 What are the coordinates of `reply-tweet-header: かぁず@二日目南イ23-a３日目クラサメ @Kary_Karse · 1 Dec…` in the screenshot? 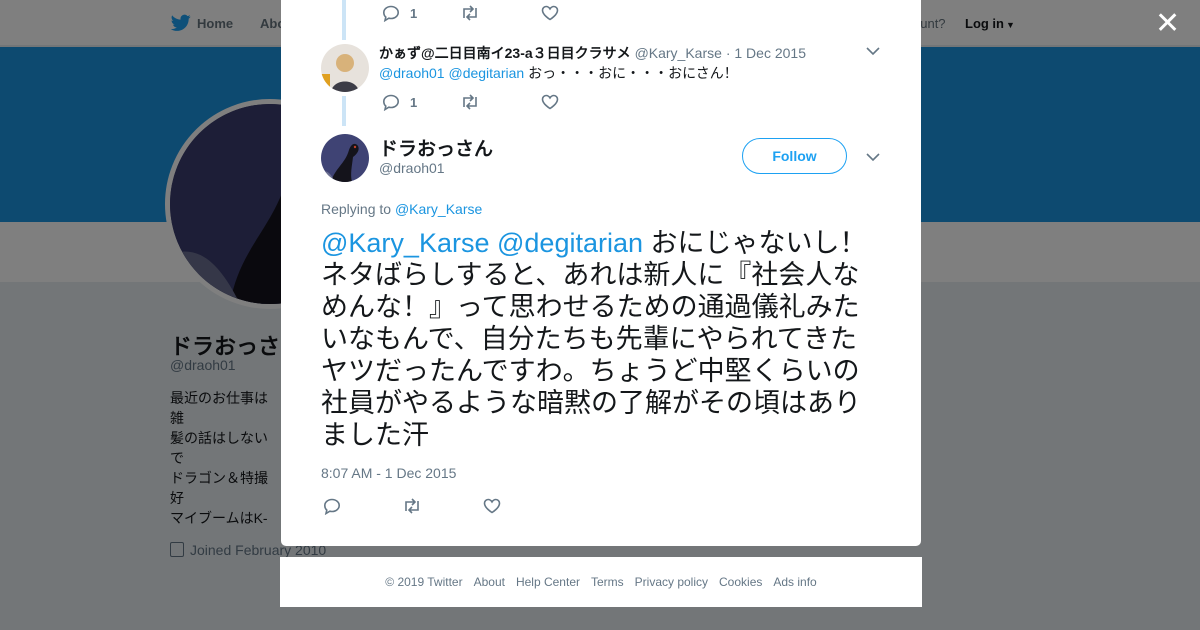 It's located at (592, 53).